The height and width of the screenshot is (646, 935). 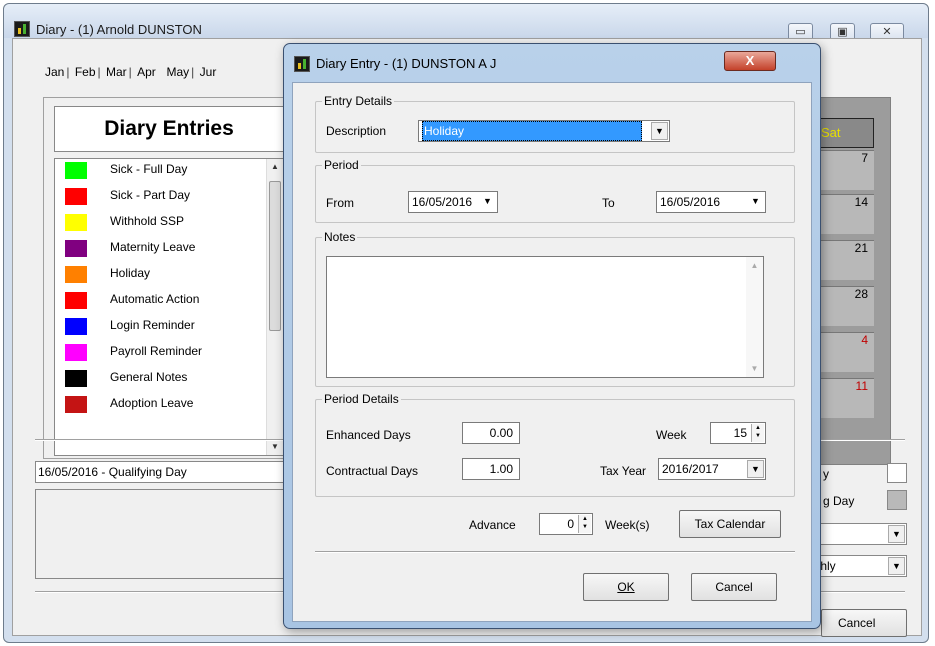 What do you see at coordinates (491, 469) in the screenshot?
I see `contractual-days-input: 1.00` at bounding box center [491, 469].